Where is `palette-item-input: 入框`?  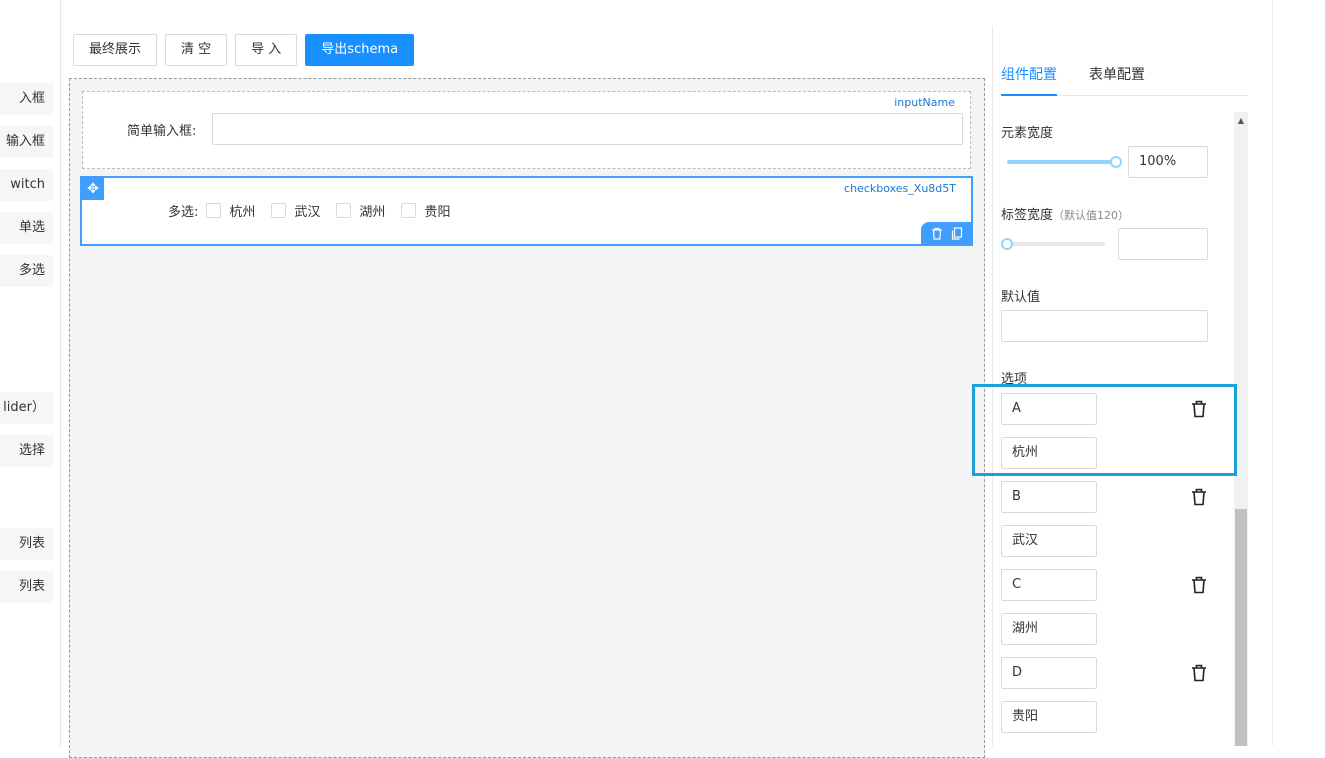 palette-item-input: 入框 is located at coordinates (26, 99).